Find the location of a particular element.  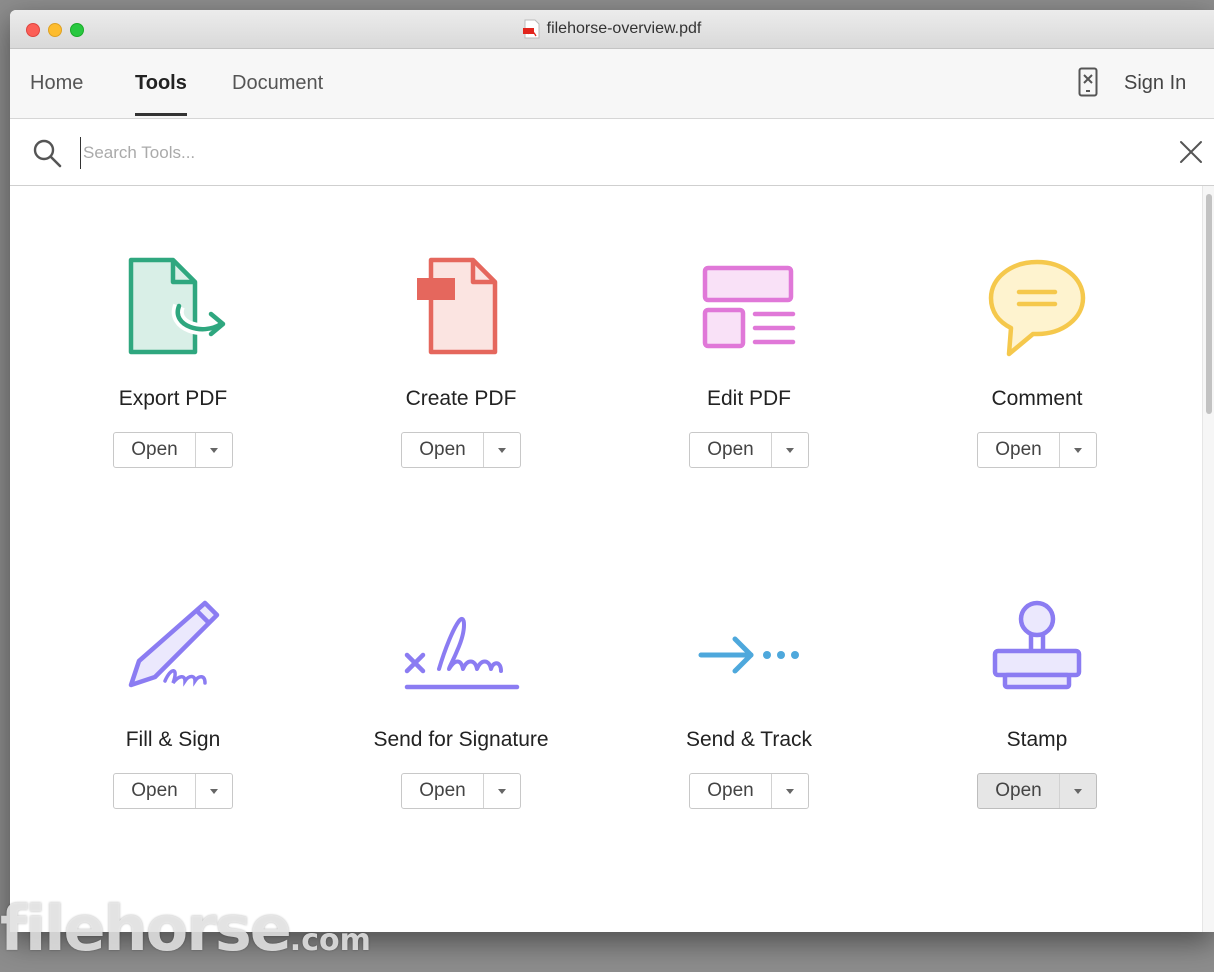

stamp-icon is located at coordinates (1037, 649).